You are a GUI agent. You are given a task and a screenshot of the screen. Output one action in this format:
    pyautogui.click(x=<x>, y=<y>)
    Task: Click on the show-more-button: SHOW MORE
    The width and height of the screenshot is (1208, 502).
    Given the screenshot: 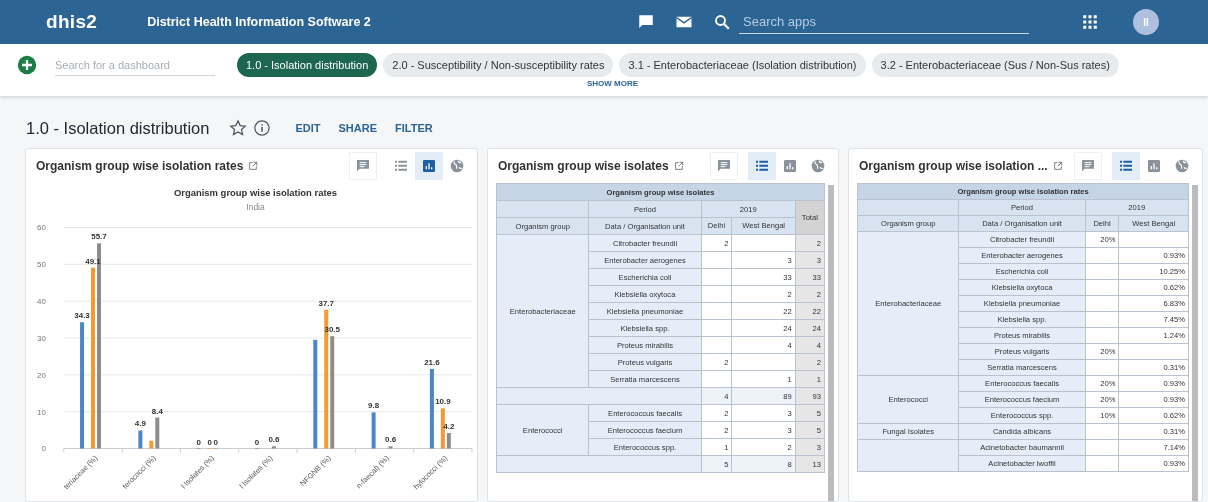 What is the action you would take?
    pyautogui.click(x=613, y=83)
    